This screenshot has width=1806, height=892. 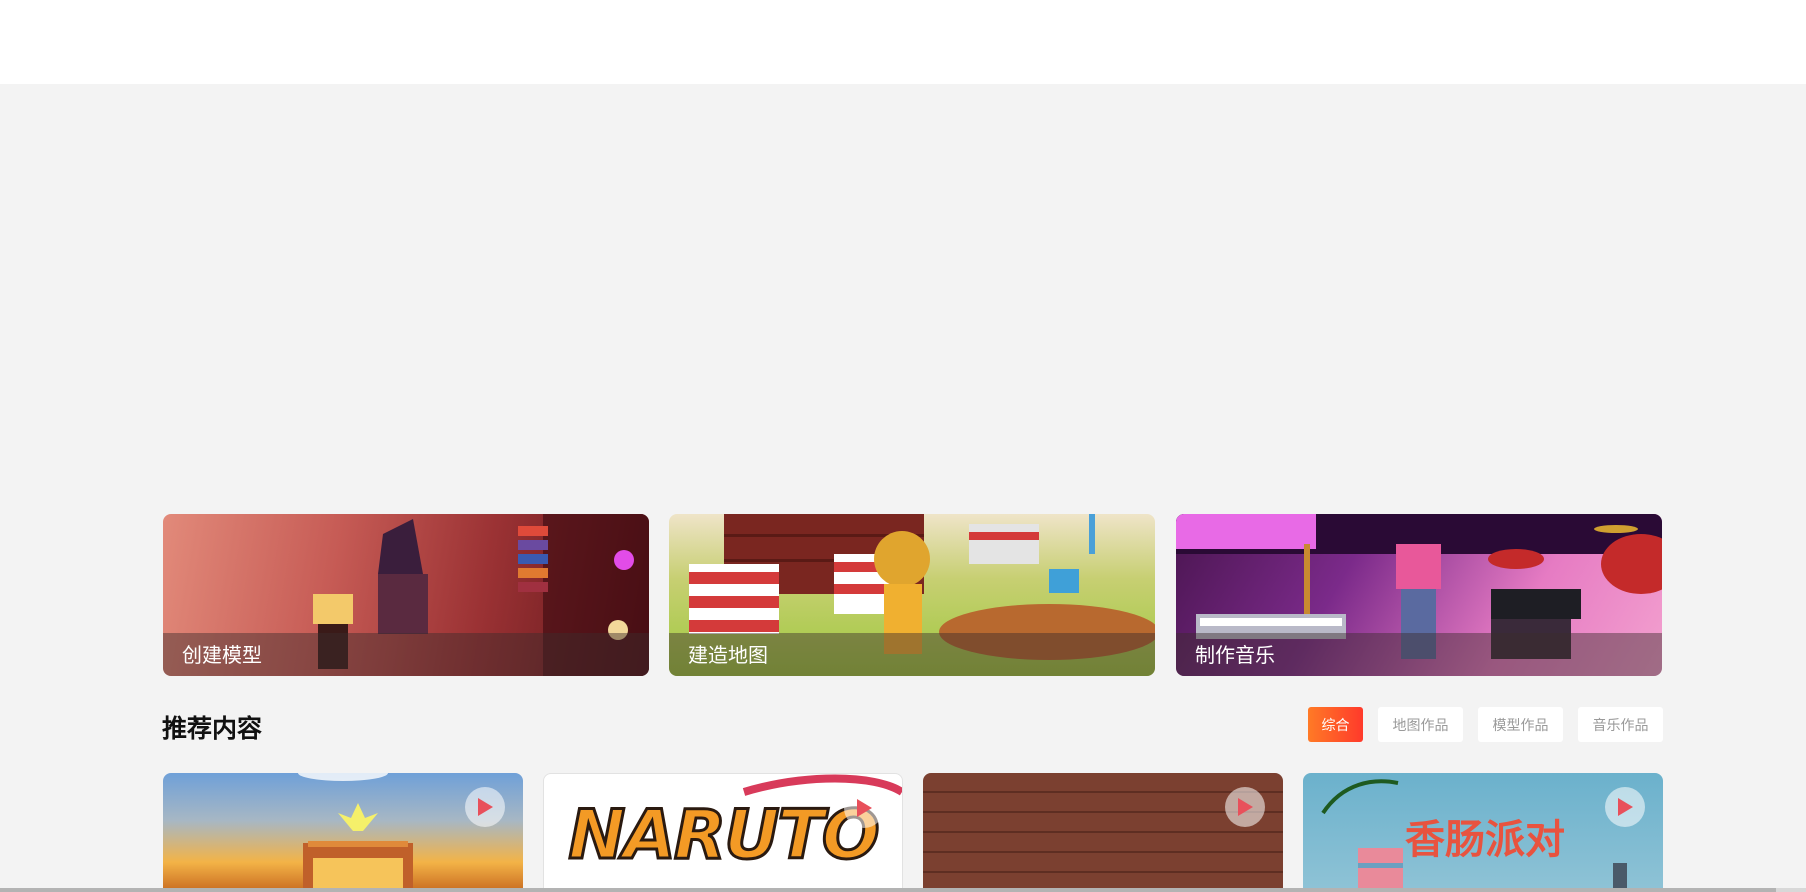 I want to click on thumbnail-text: 香肠派对, so click(x=1485, y=840).